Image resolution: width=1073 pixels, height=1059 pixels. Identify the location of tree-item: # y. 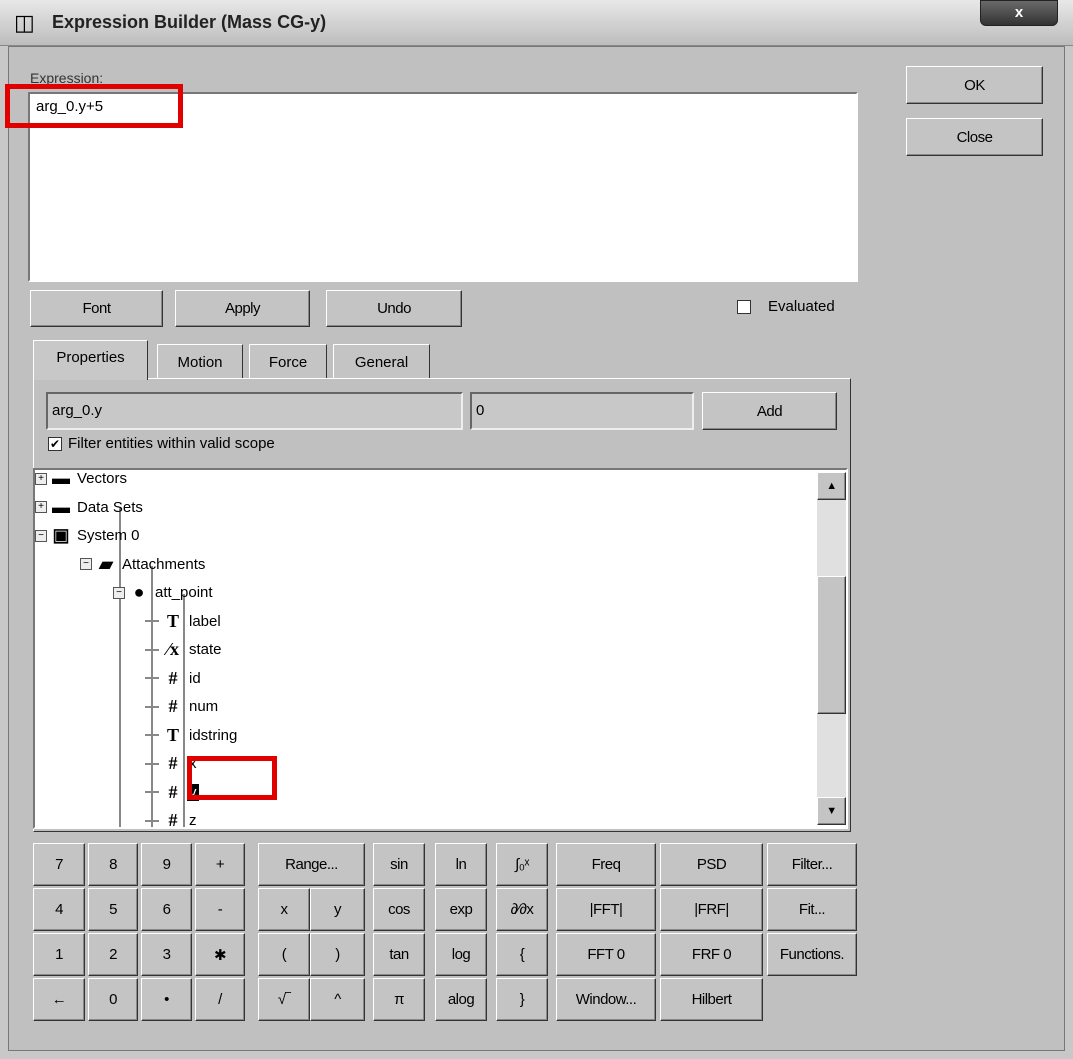
(172, 792).